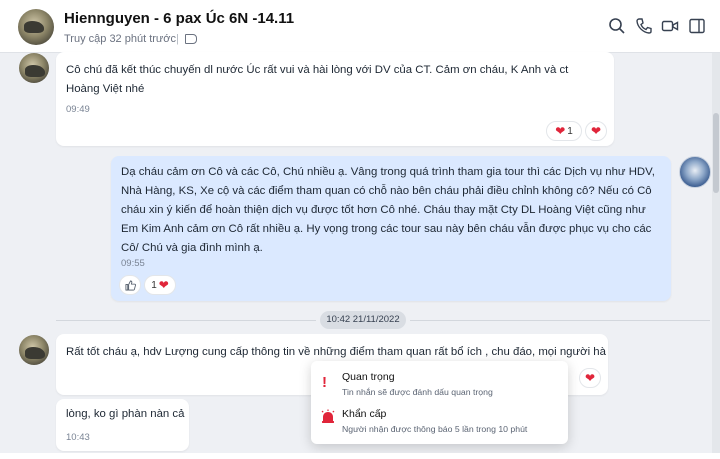  I want to click on message-text: lòng, ko gì phàn nàn cả, so click(125, 414).